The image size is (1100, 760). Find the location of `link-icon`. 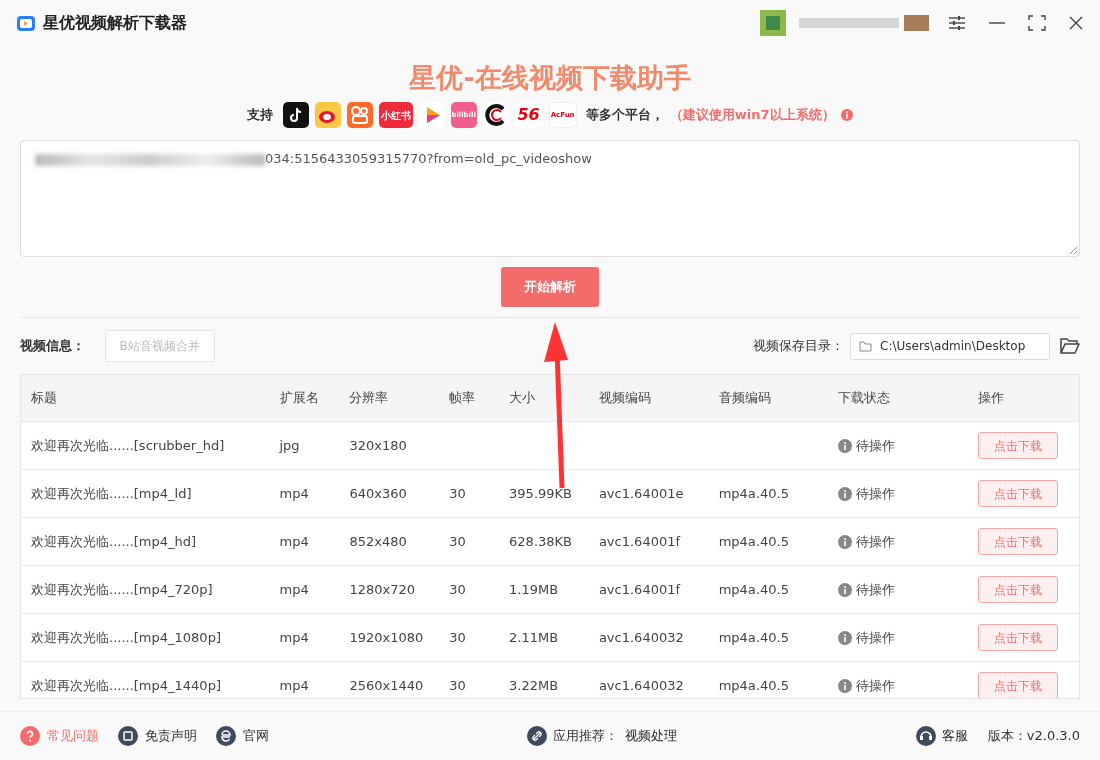

link-icon is located at coordinates (536, 735).